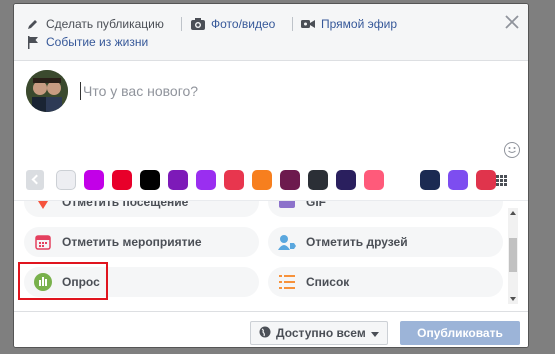 The width and height of the screenshot is (555, 354). I want to click on option-checkin: Отметить посещение, so click(141, 208).